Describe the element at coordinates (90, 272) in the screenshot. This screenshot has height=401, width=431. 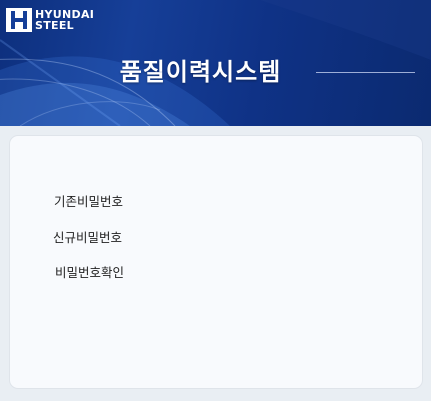
I see `confirm-password-label: 비밀번호확인` at that location.